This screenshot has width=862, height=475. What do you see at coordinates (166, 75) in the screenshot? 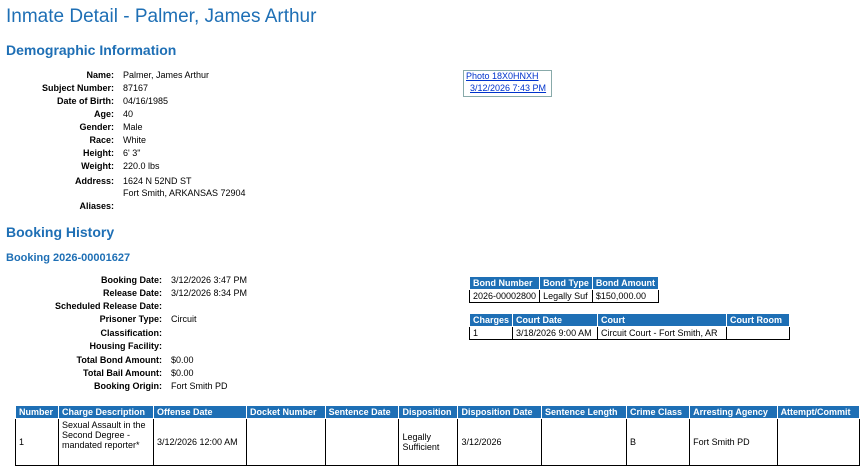
I see `field-value: Palmer, James Arthur` at bounding box center [166, 75].